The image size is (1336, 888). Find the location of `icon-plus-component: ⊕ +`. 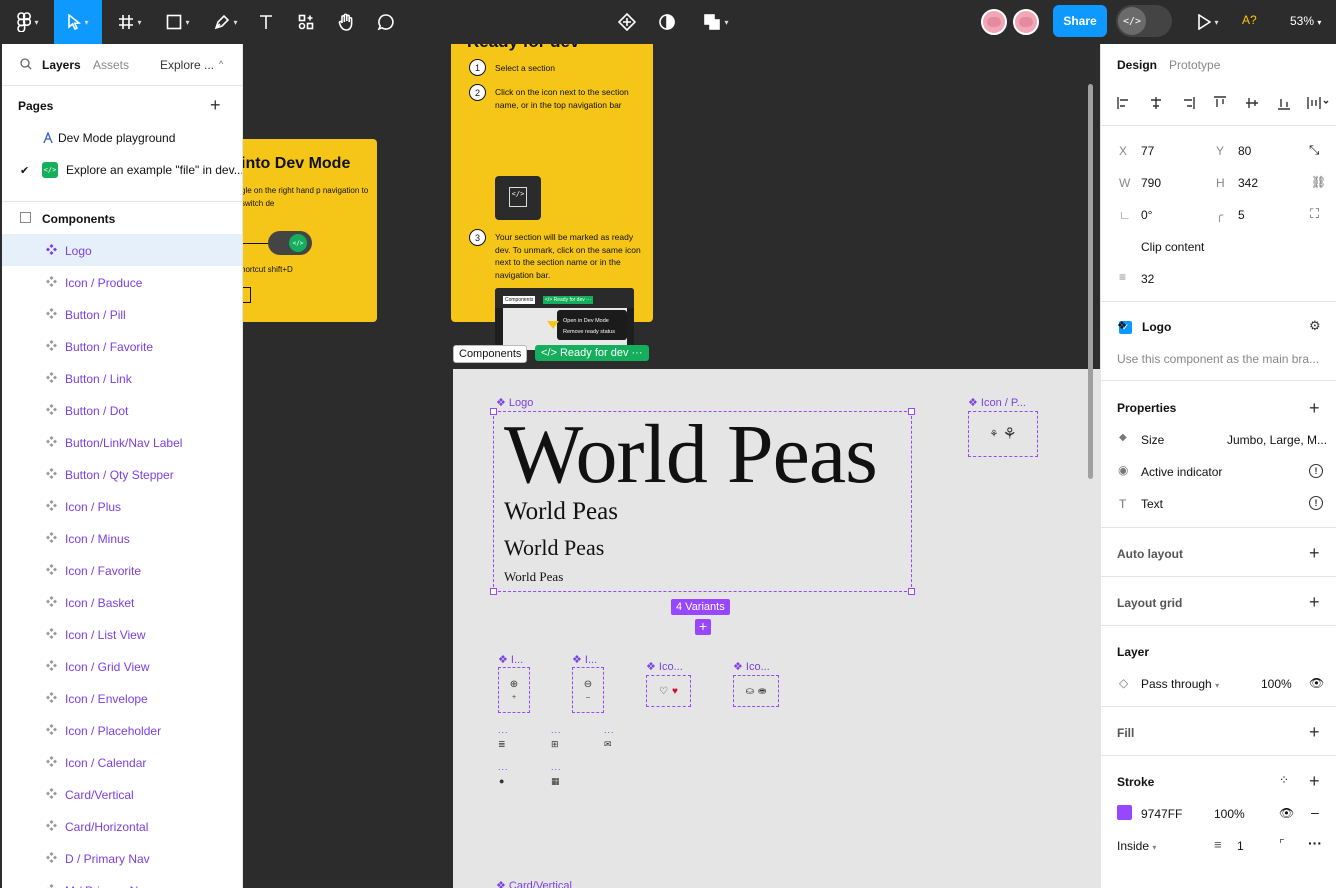

icon-plus-component: ⊕ + is located at coordinates (514, 690).